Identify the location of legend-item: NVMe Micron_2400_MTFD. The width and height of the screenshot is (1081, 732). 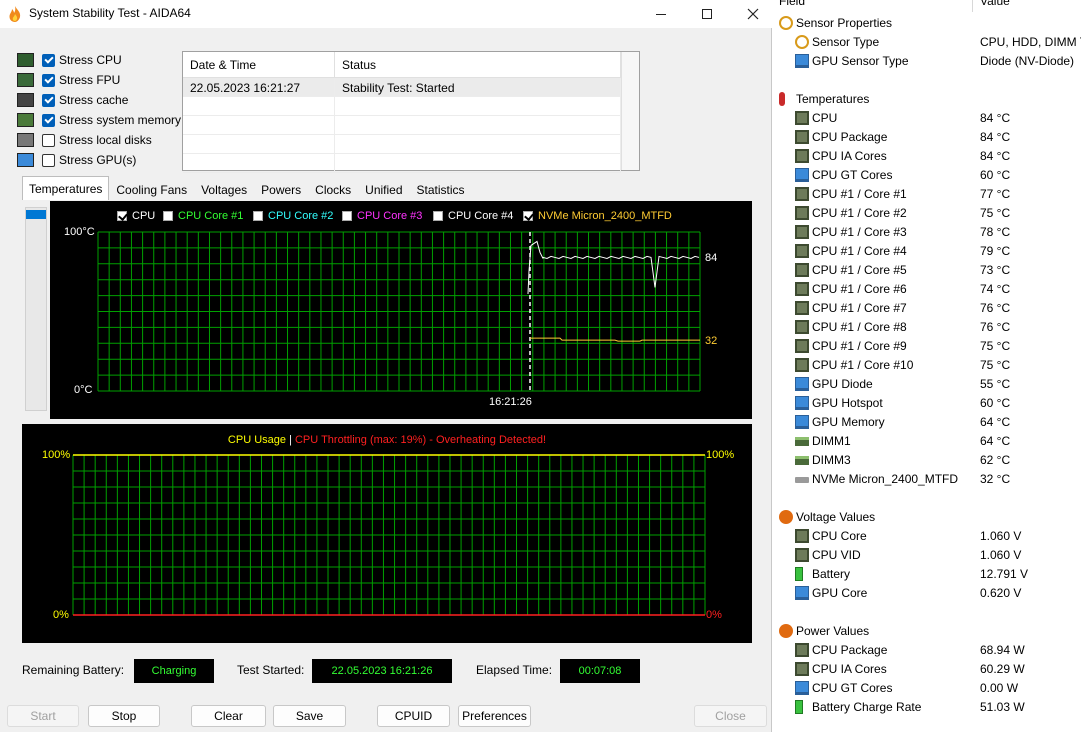
(597, 216).